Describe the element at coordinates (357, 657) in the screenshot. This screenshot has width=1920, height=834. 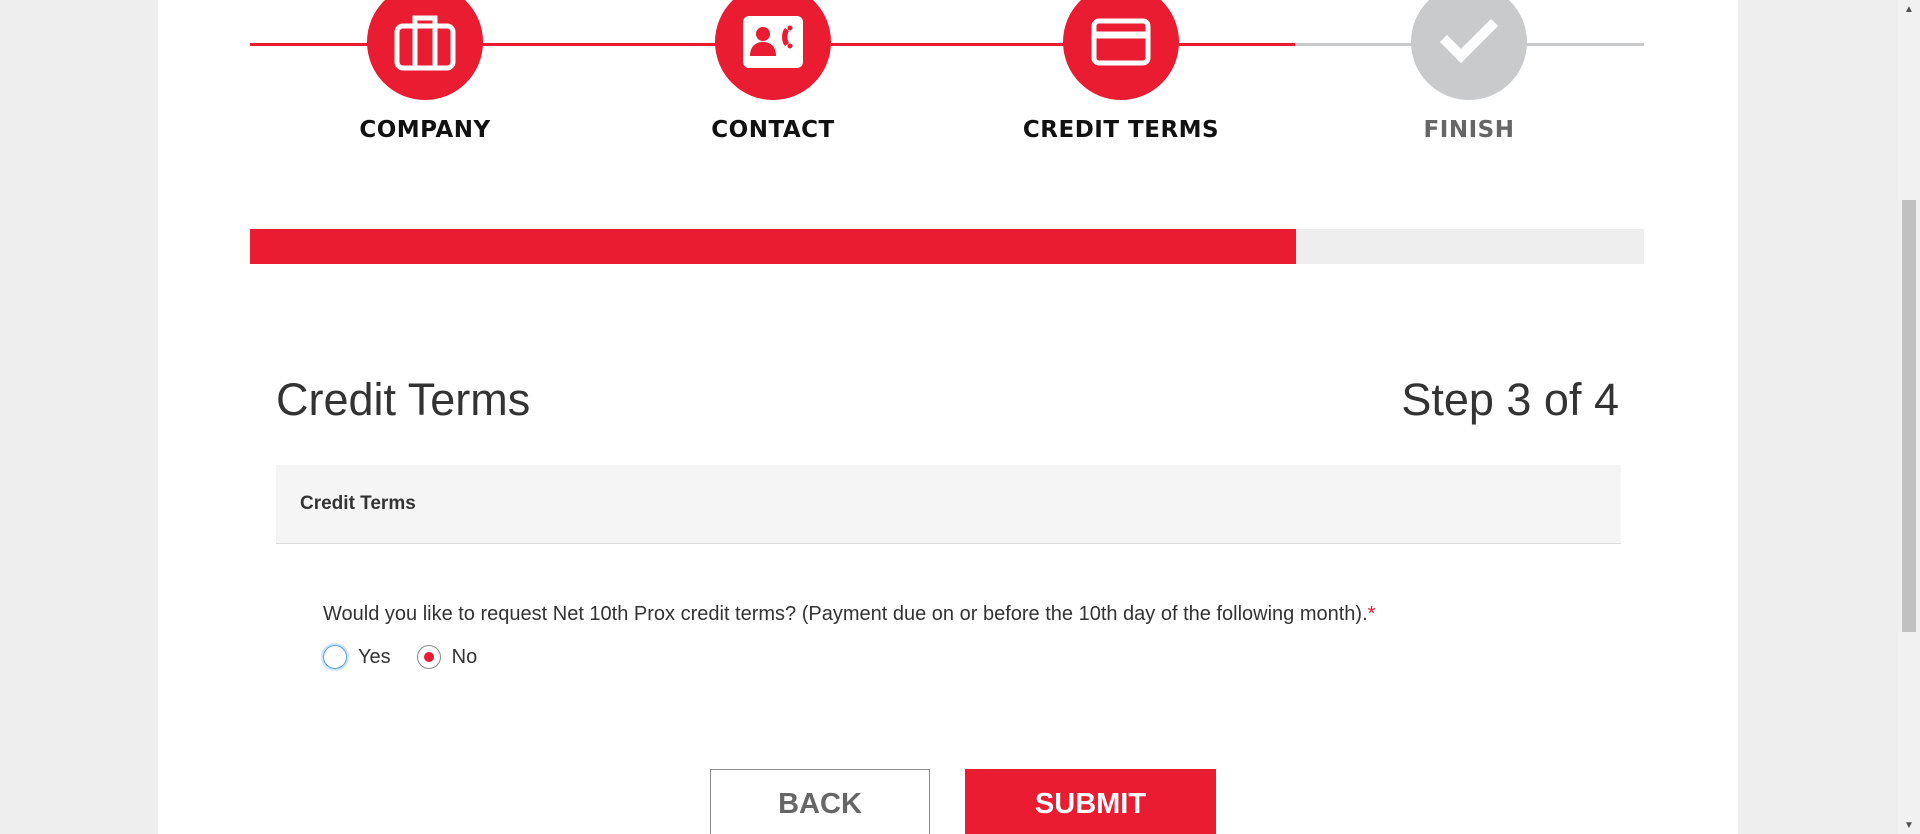
I see `radio-option-yes: Yes` at that location.